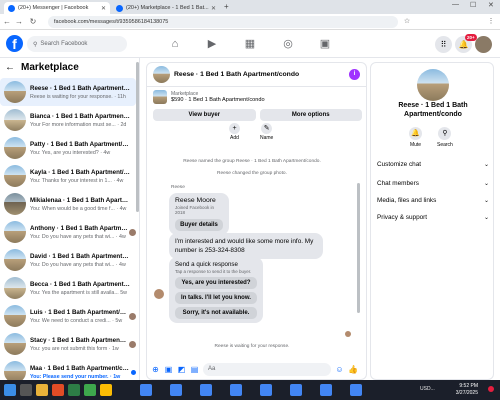 Image resolution: width=500 pixels, height=400 pixels. What do you see at coordinates (223, 22) in the screenshot?
I see `url-input: facebook.com/messages/t/9359586184138075` at bounding box center [223, 22].